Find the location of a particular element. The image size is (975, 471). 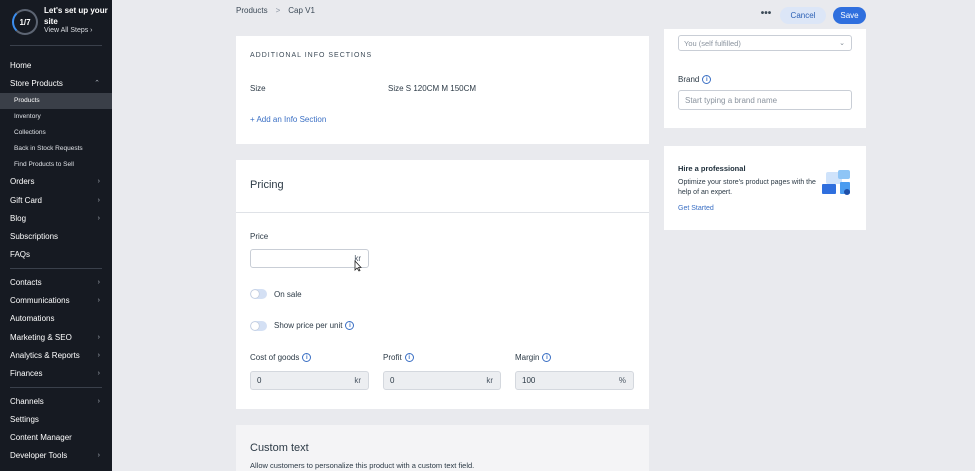

price-input: kr is located at coordinates (309, 258).